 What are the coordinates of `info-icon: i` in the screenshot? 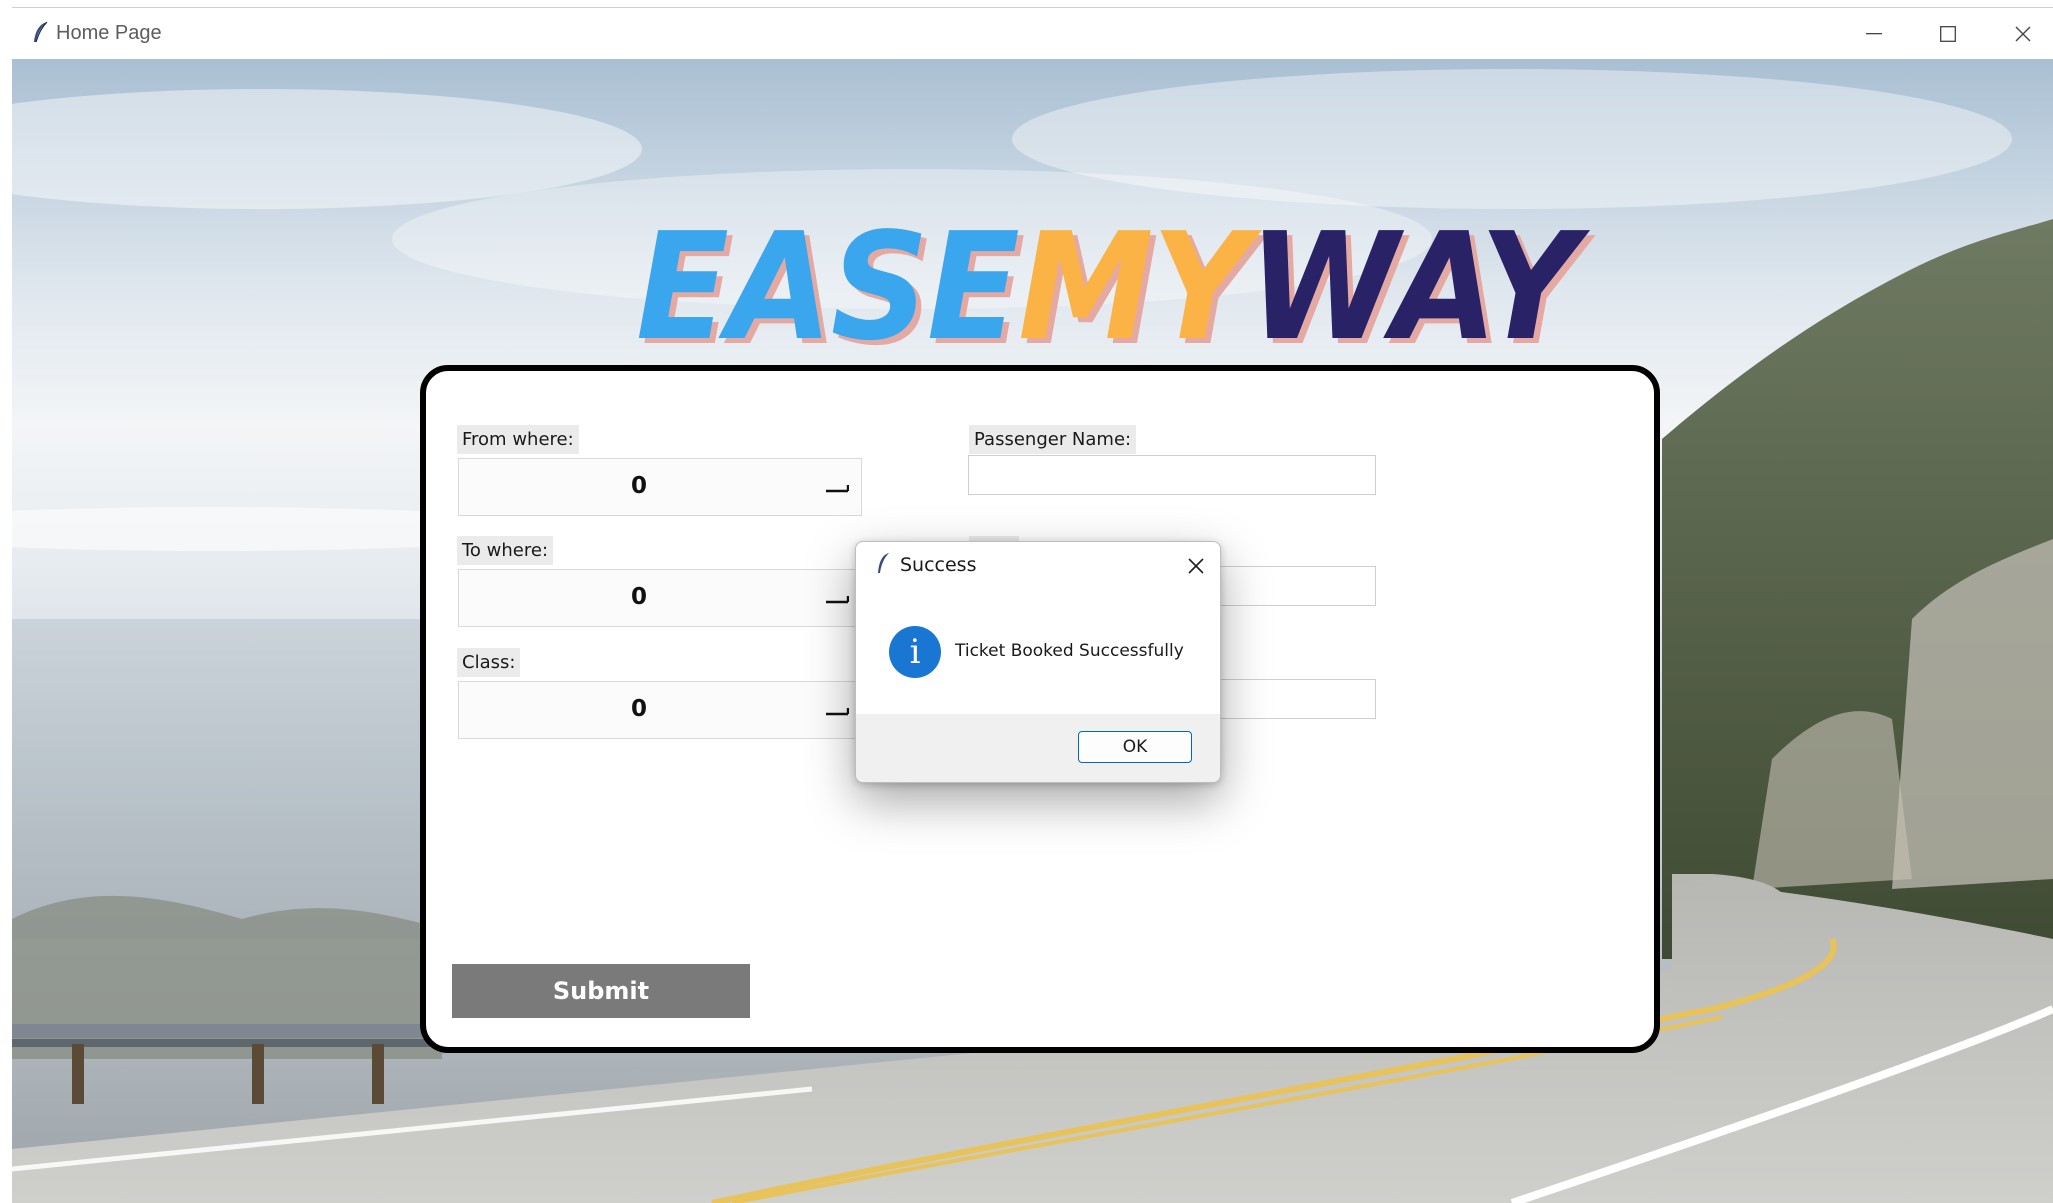 It's located at (915, 652).